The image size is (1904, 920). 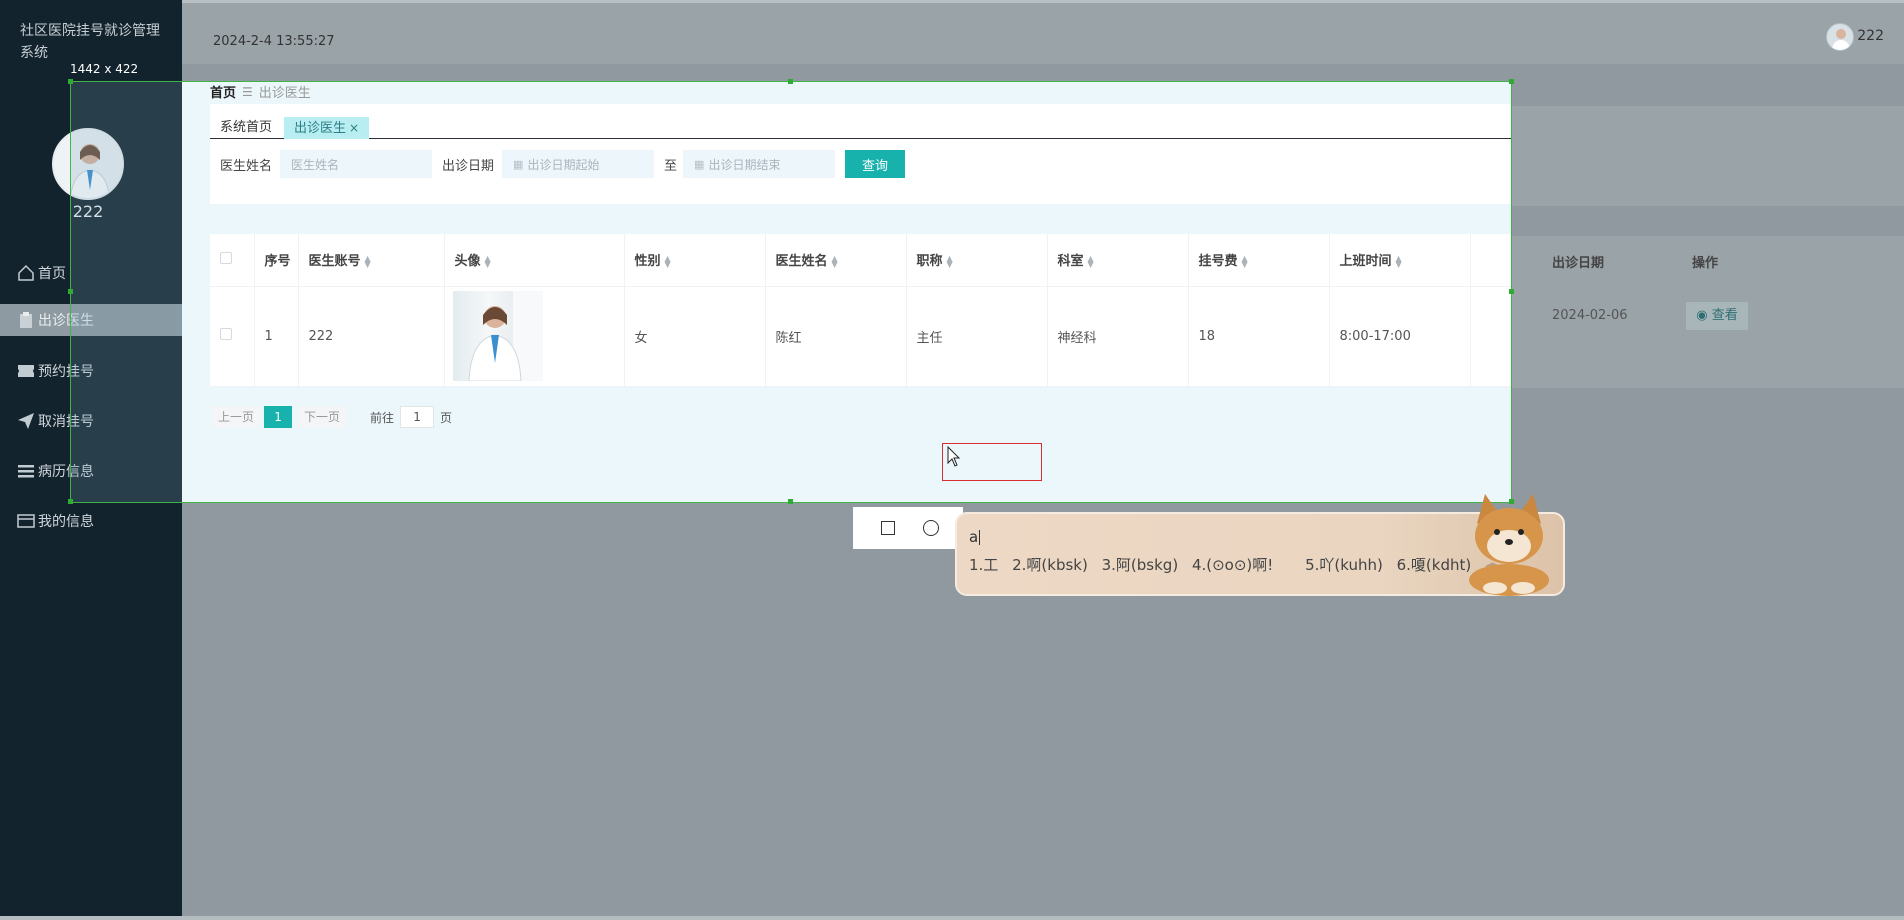 I want to click on col-avatar: 头像 ▲ ▼, so click(x=534, y=260).